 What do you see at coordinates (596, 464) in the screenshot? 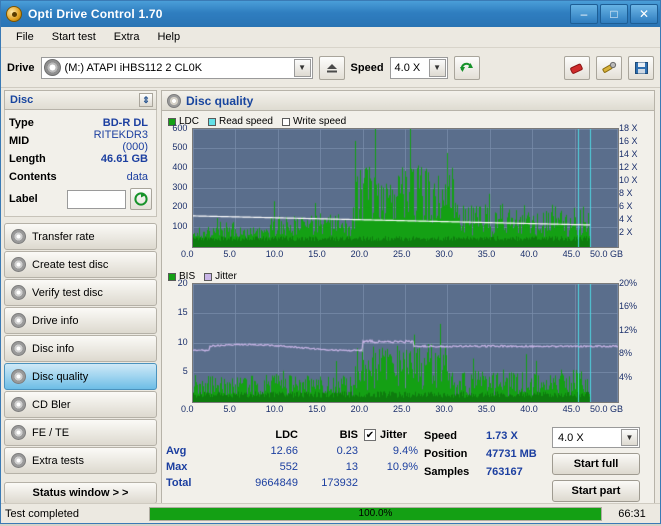
I see `start-full-button: Start full` at bounding box center [596, 464].